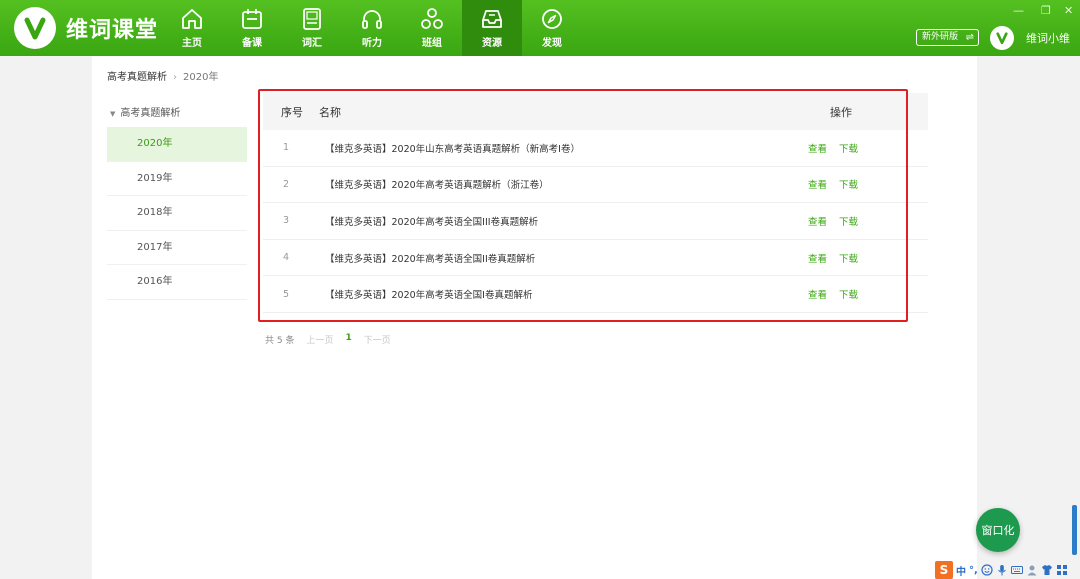 This screenshot has width=1080, height=579. I want to click on emoji-icon, so click(987, 570).